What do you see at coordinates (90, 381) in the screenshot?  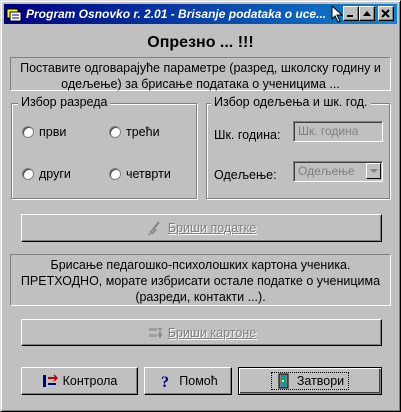 I see `control-label: Контрола` at bounding box center [90, 381].